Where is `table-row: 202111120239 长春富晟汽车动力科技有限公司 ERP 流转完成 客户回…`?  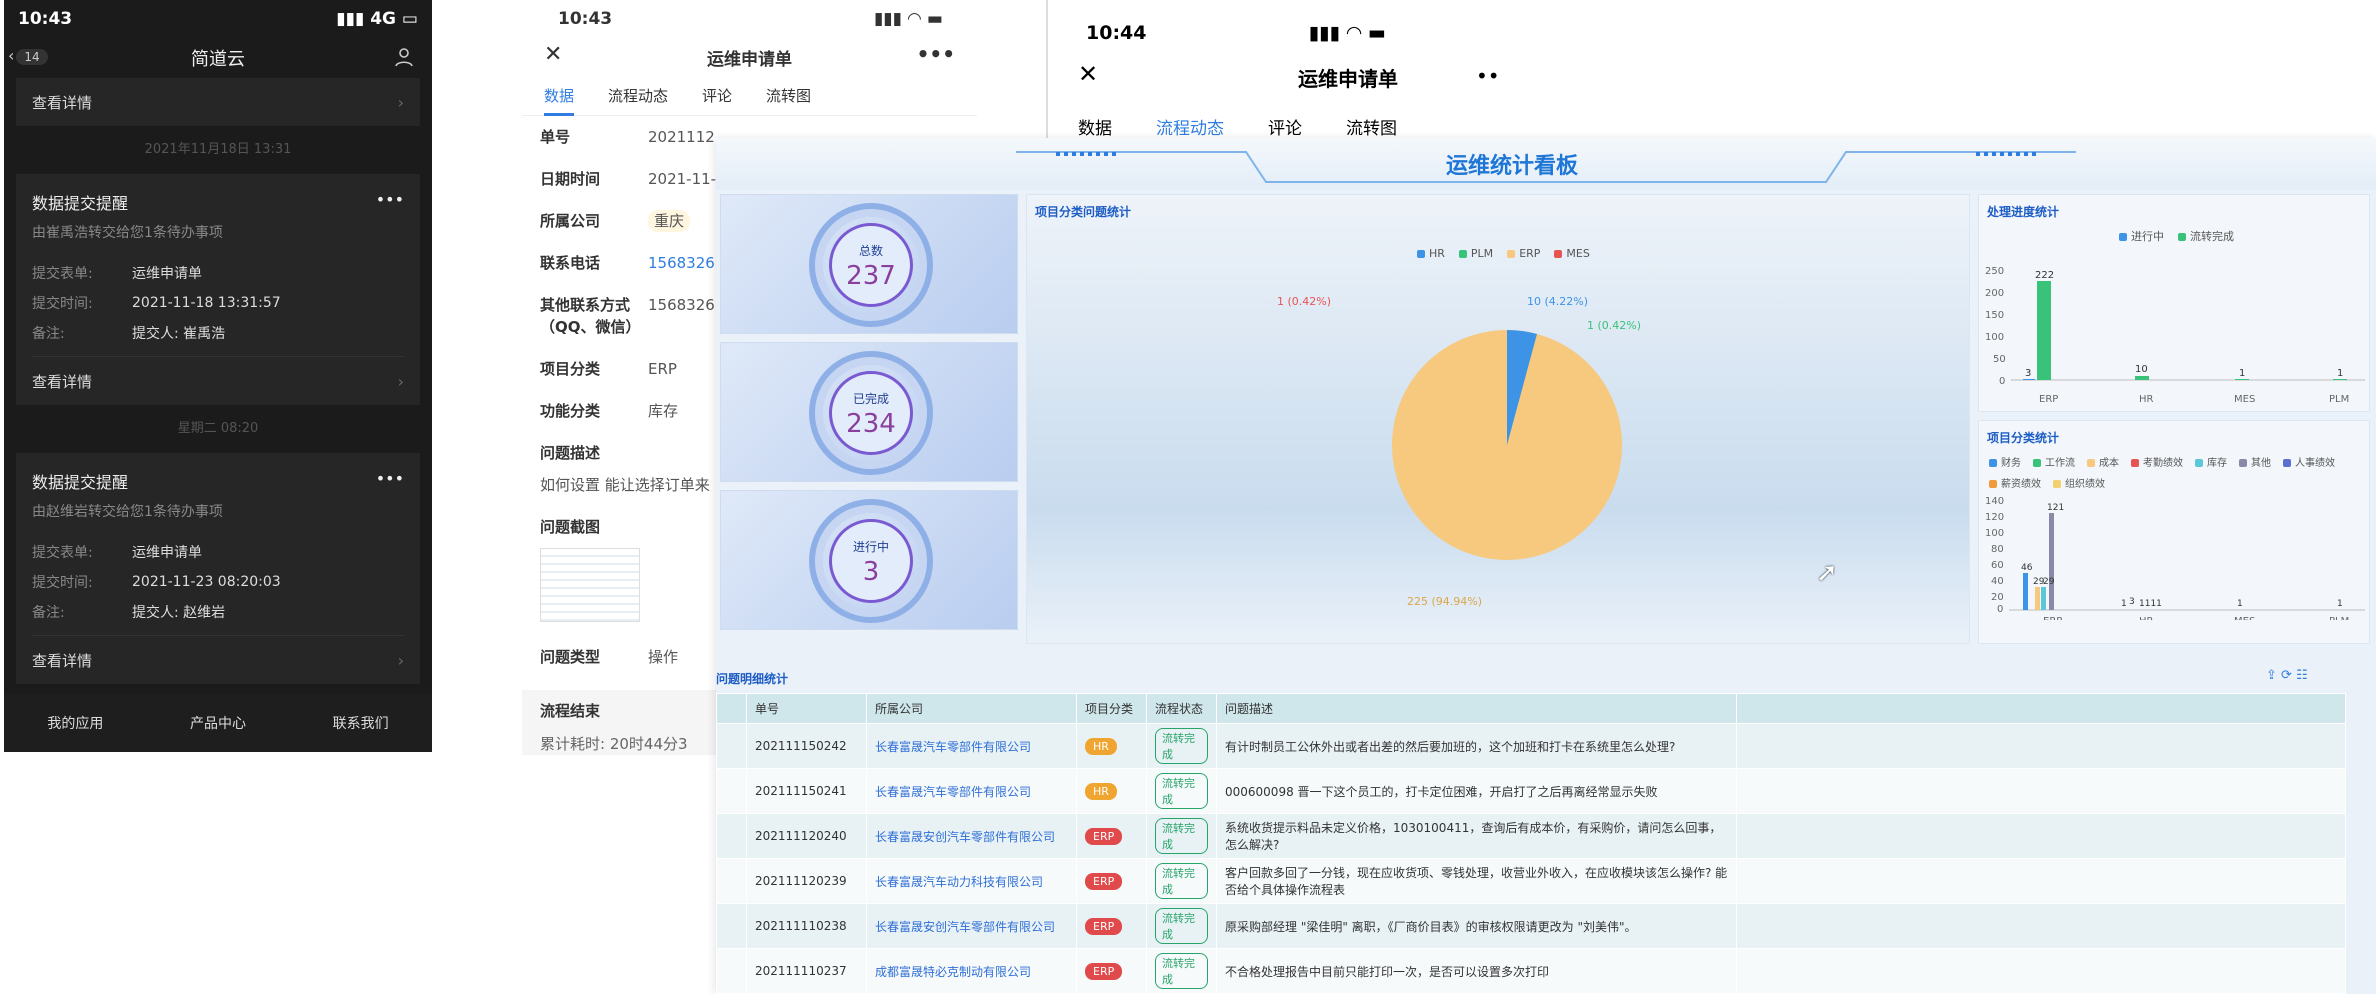 table-row: 202111120239 长春富晟汽车动力科技有限公司 ERP 流转完成 客户回… is located at coordinates (1531, 881).